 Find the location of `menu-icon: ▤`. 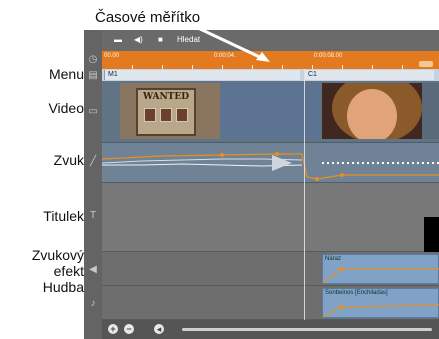

menu-icon: ▤ is located at coordinates (93, 76).